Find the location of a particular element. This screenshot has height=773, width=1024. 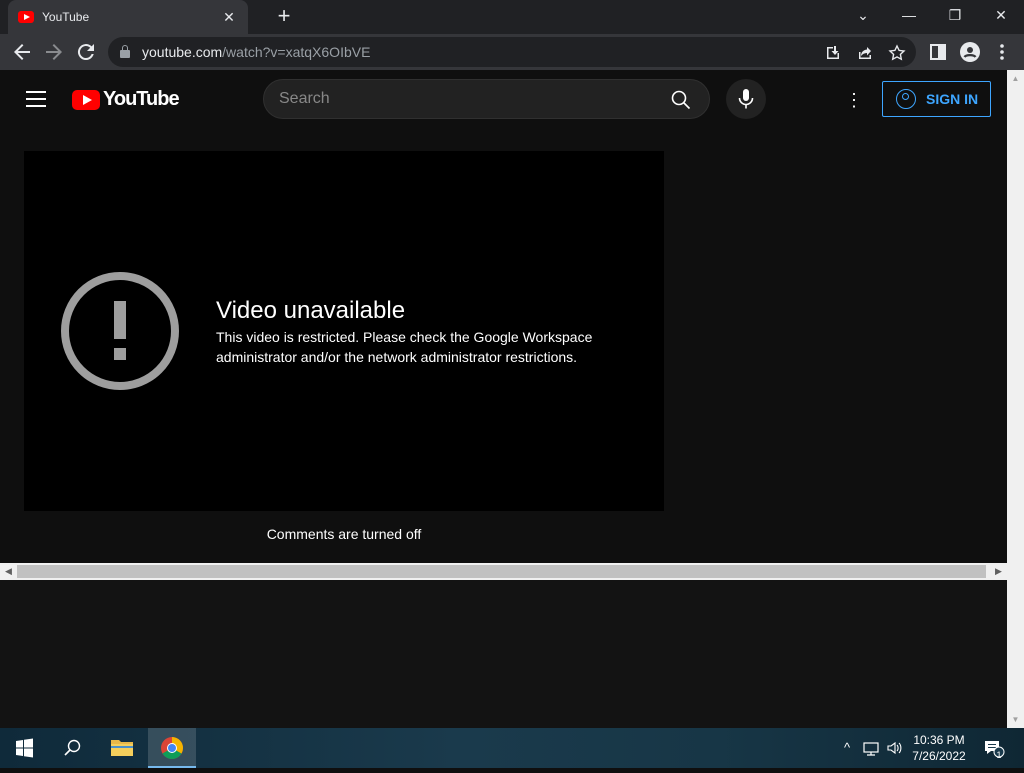

windows-logo-icon is located at coordinates (24, 748).